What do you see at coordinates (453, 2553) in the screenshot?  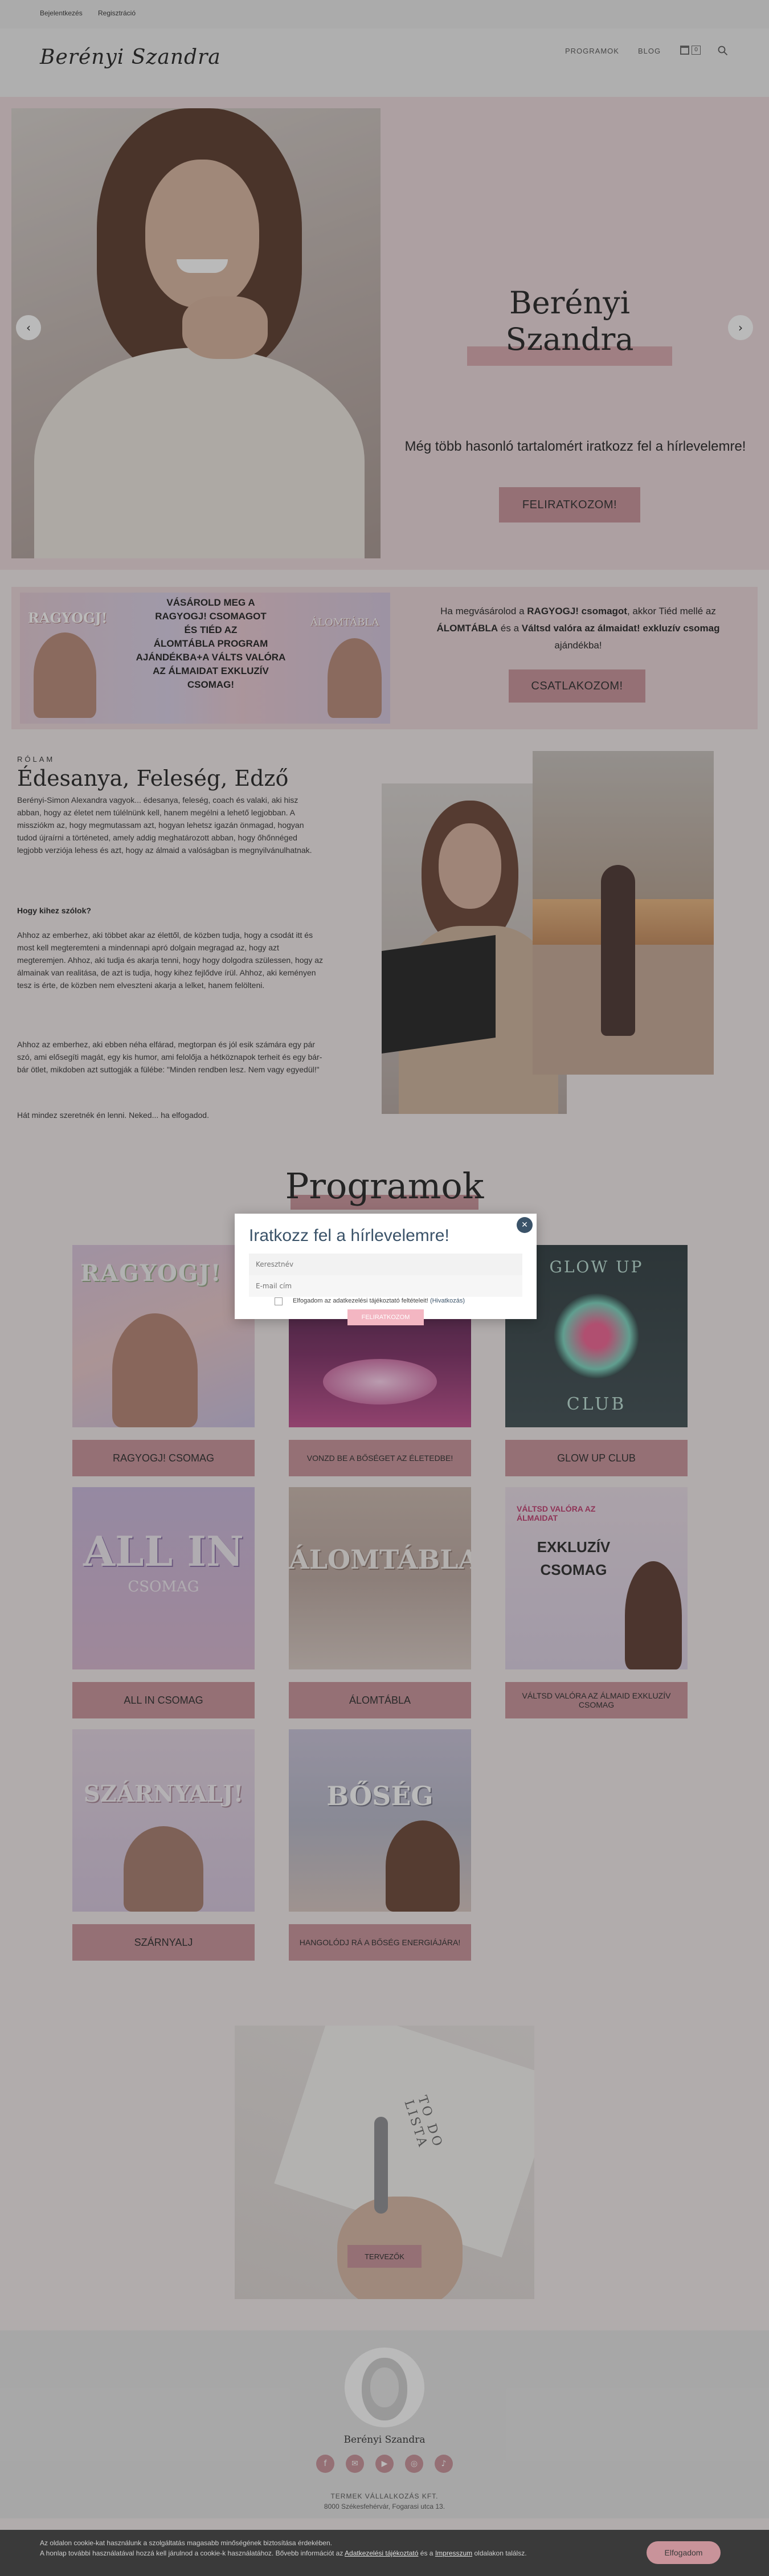 I see `imprint-link: Impresszum` at bounding box center [453, 2553].